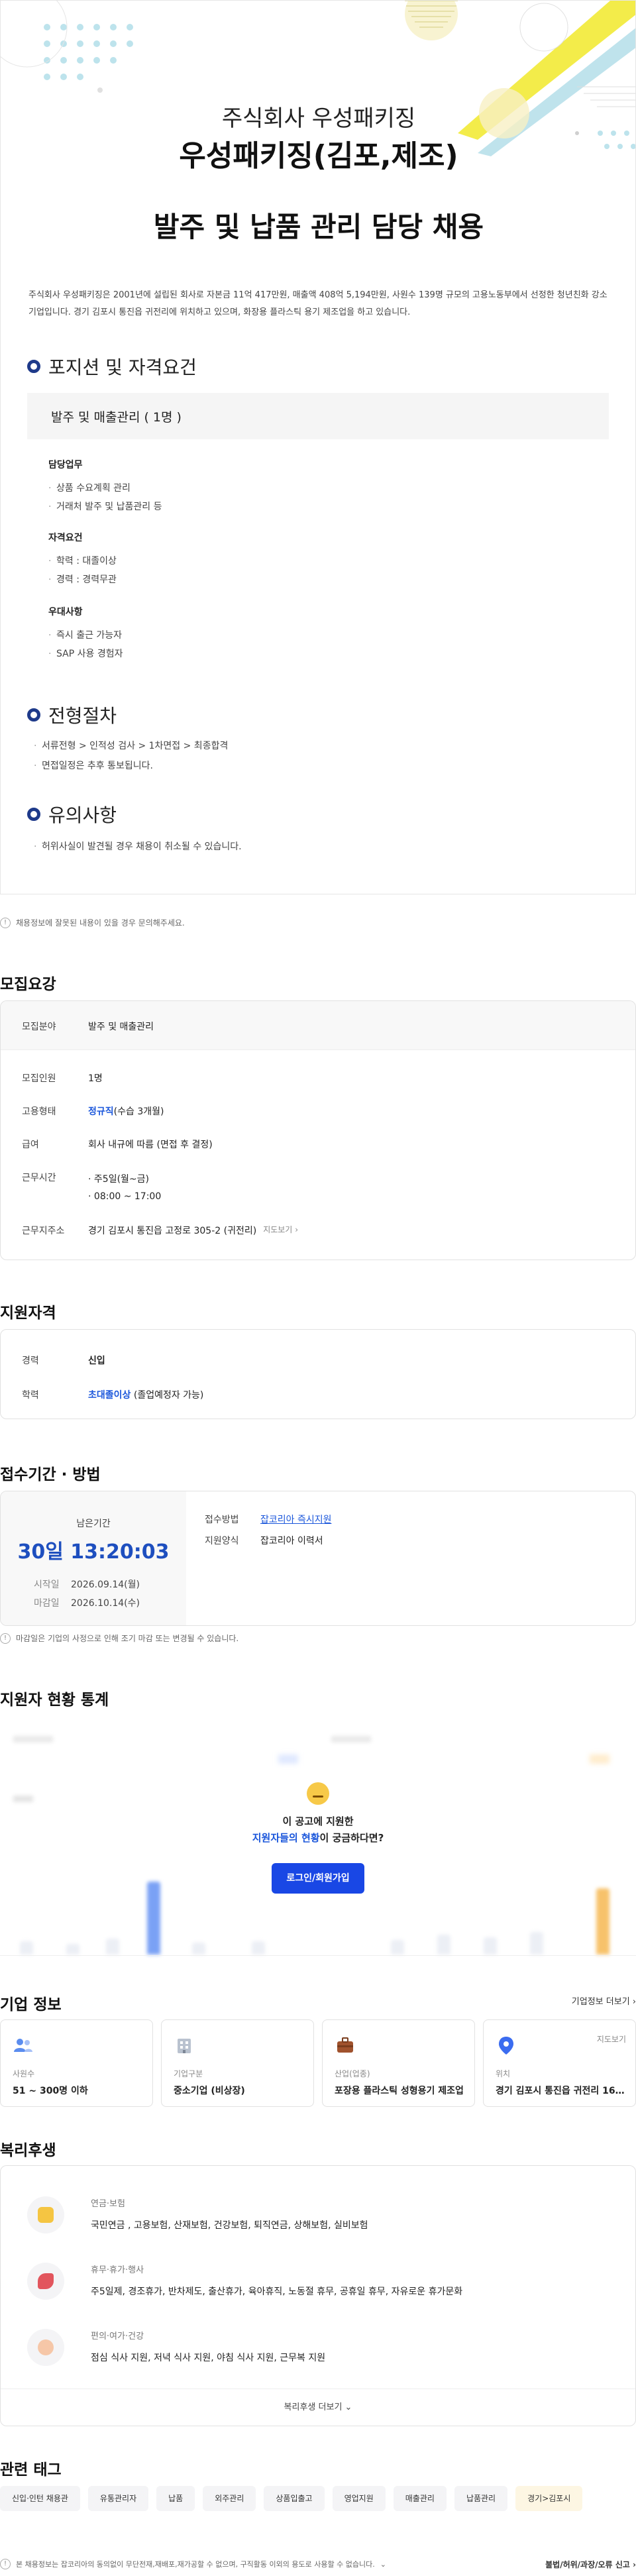 This screenshot has width=636, height=2576. What do you see at coordinates (47, 1603) in the screenshot?
I see `end-label: 마감일` at bounding box center [47, 1603].